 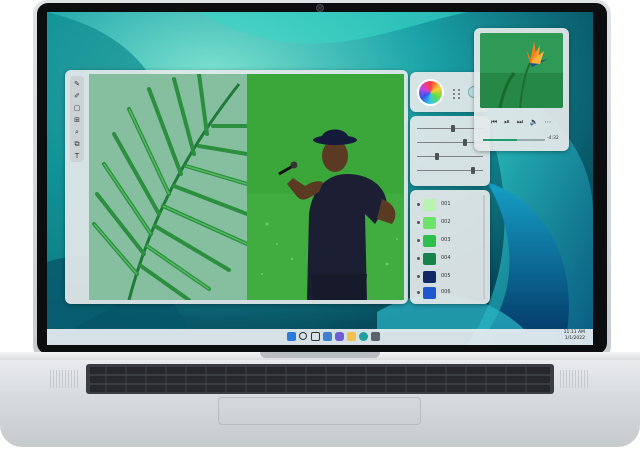 What do you see at coordinates (363, 336) in the screenshot?
I see `edge-icon` at bounding box center [363, 336].